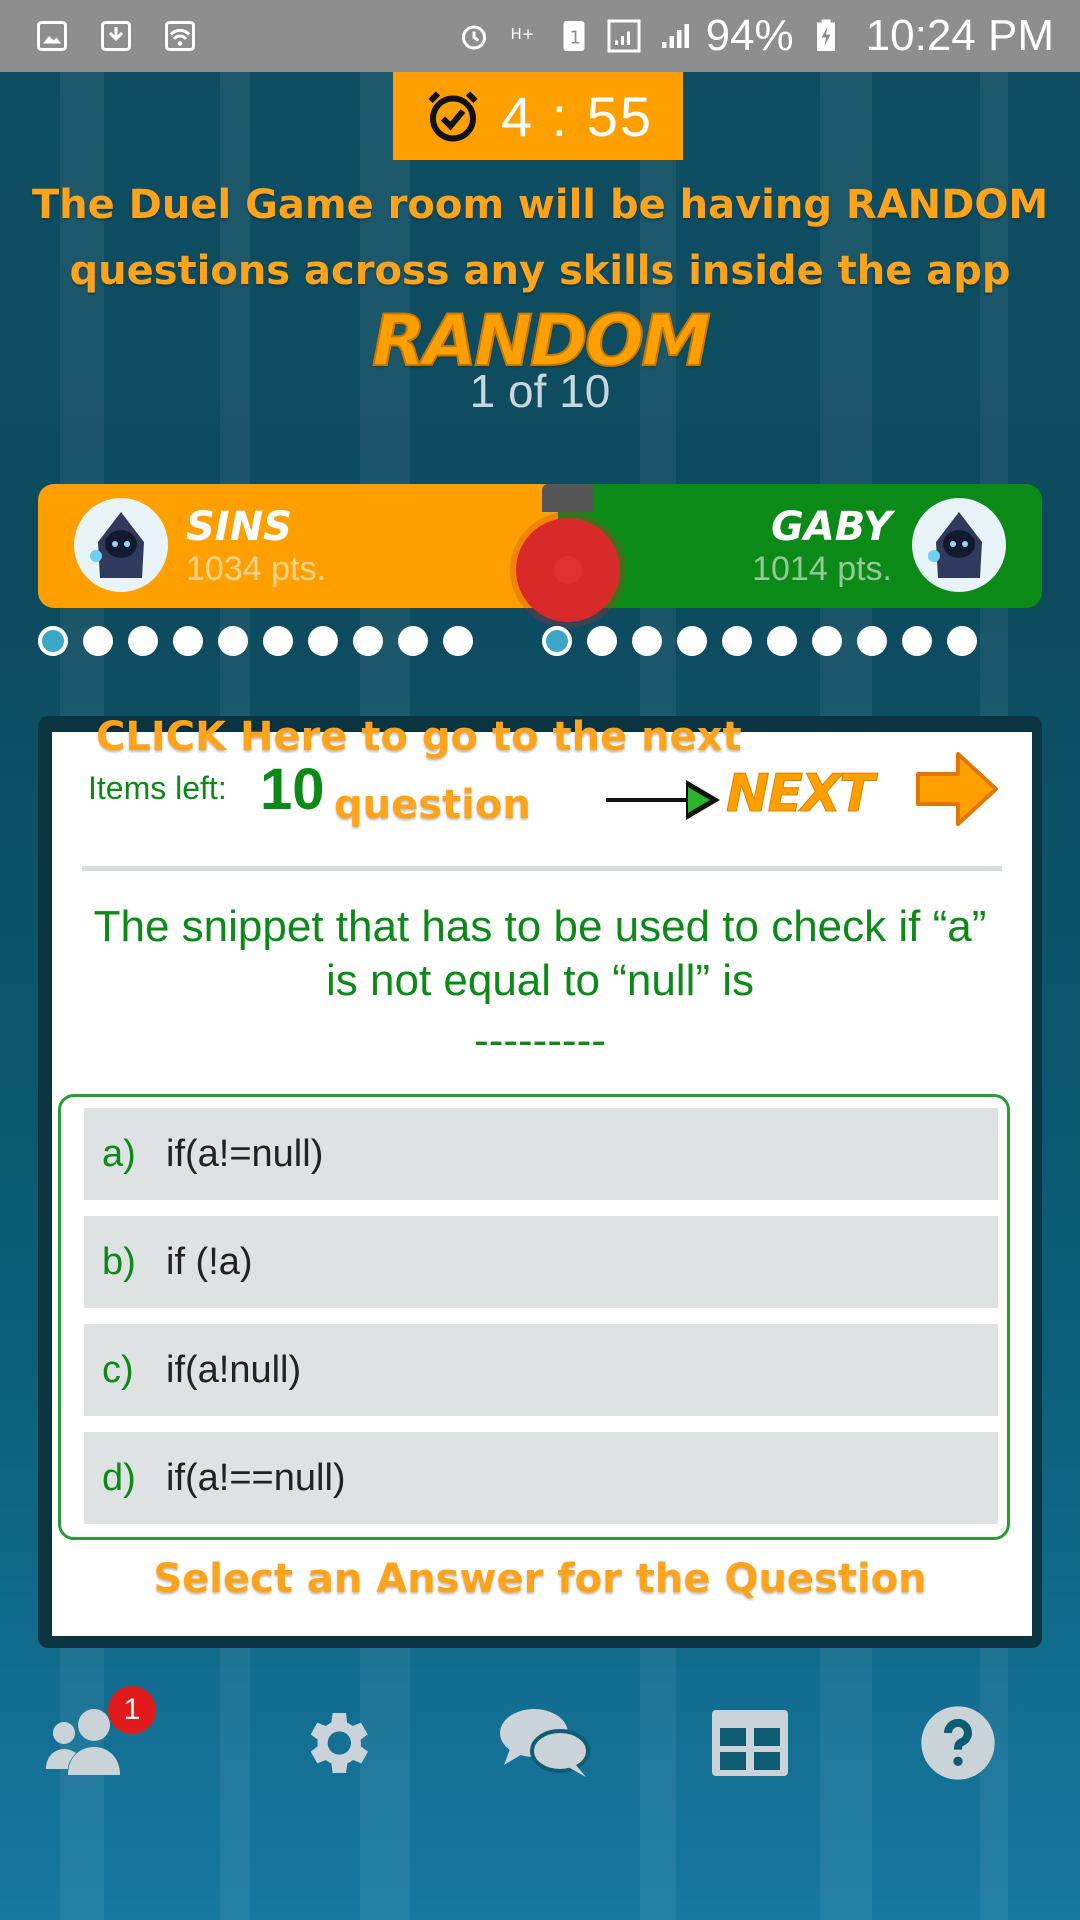  What do you see at coordinates (256, 569) in the screenshot?
I see `player-left-points: 1034 pts.` at bounding box center [256, 569].